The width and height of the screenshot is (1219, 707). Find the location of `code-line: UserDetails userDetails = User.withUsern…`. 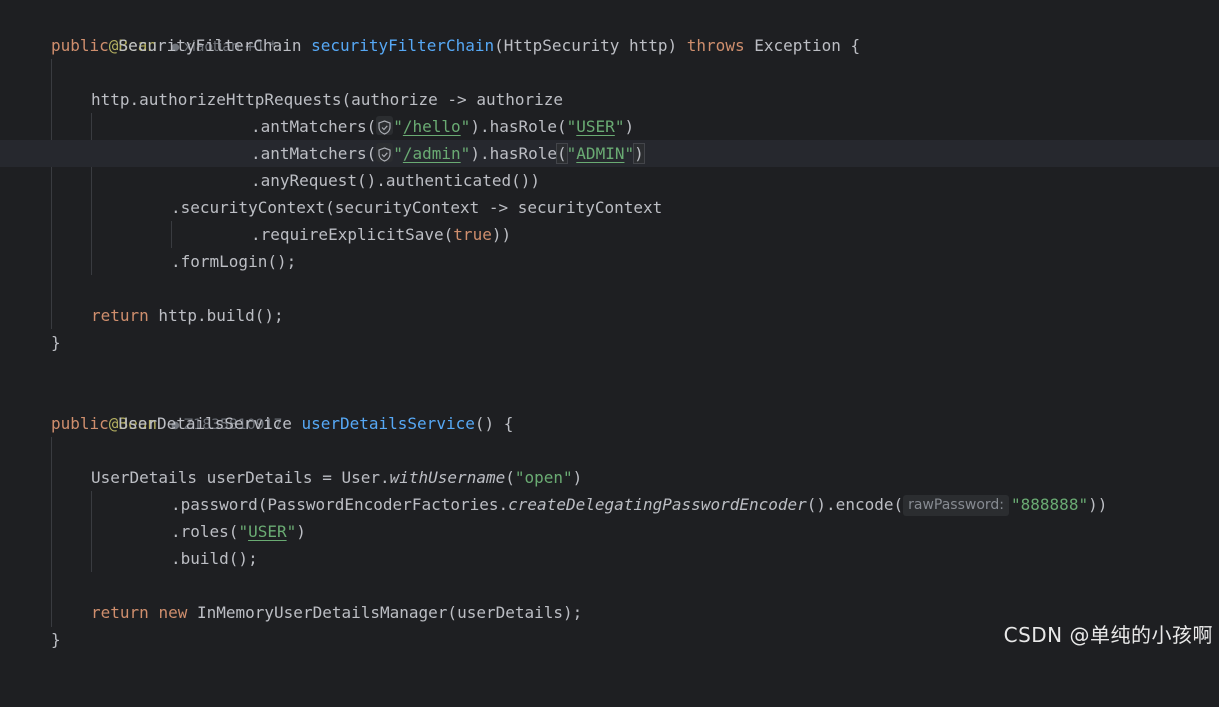

code-line: UserDetails userDetails = User.withUsern… is located at coordinates (609, 477).